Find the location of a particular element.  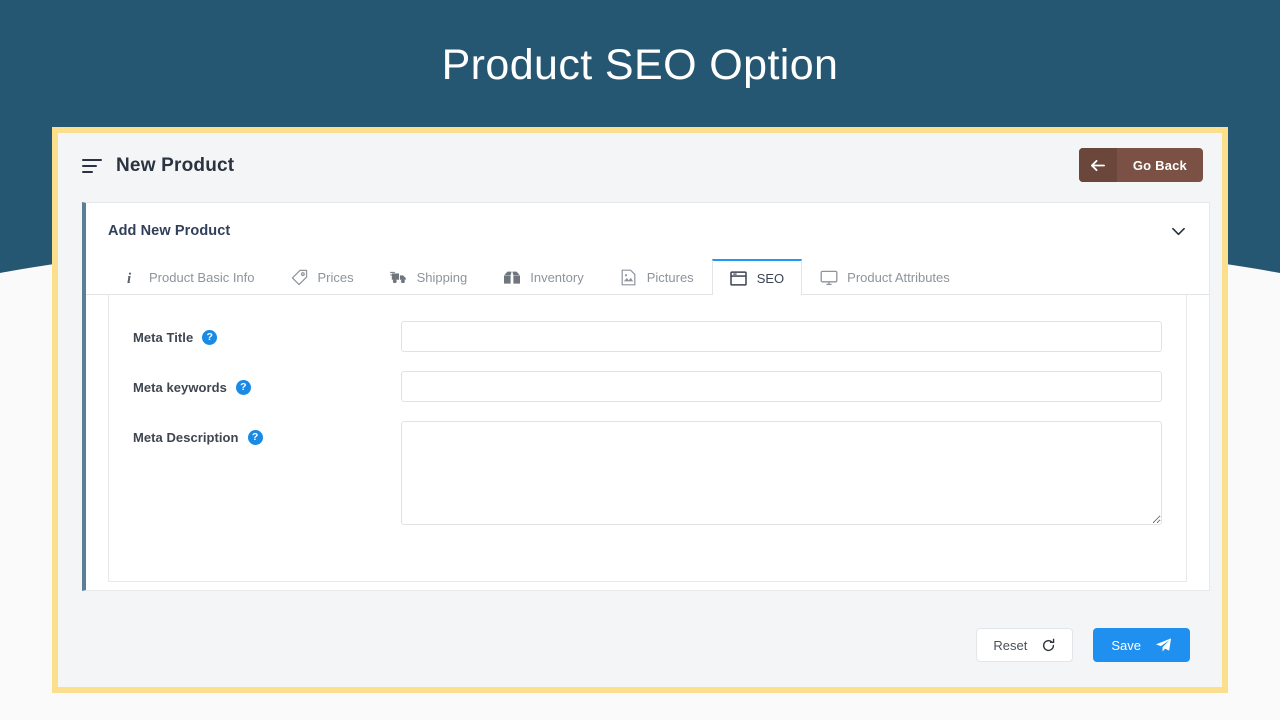

meta-keywords-field-wrap is located at coordinates (781, 386).